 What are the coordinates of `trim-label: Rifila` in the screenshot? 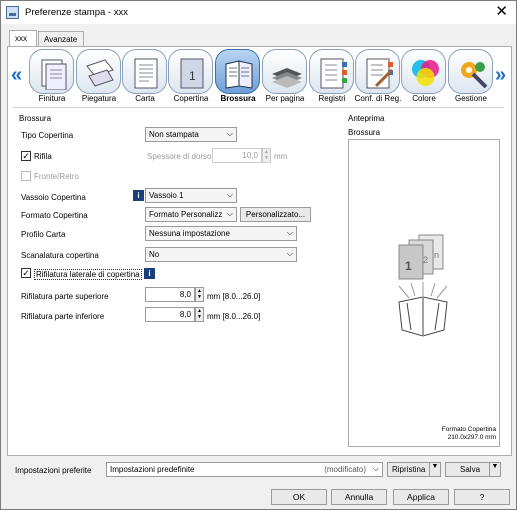 It's located at (43, 156).